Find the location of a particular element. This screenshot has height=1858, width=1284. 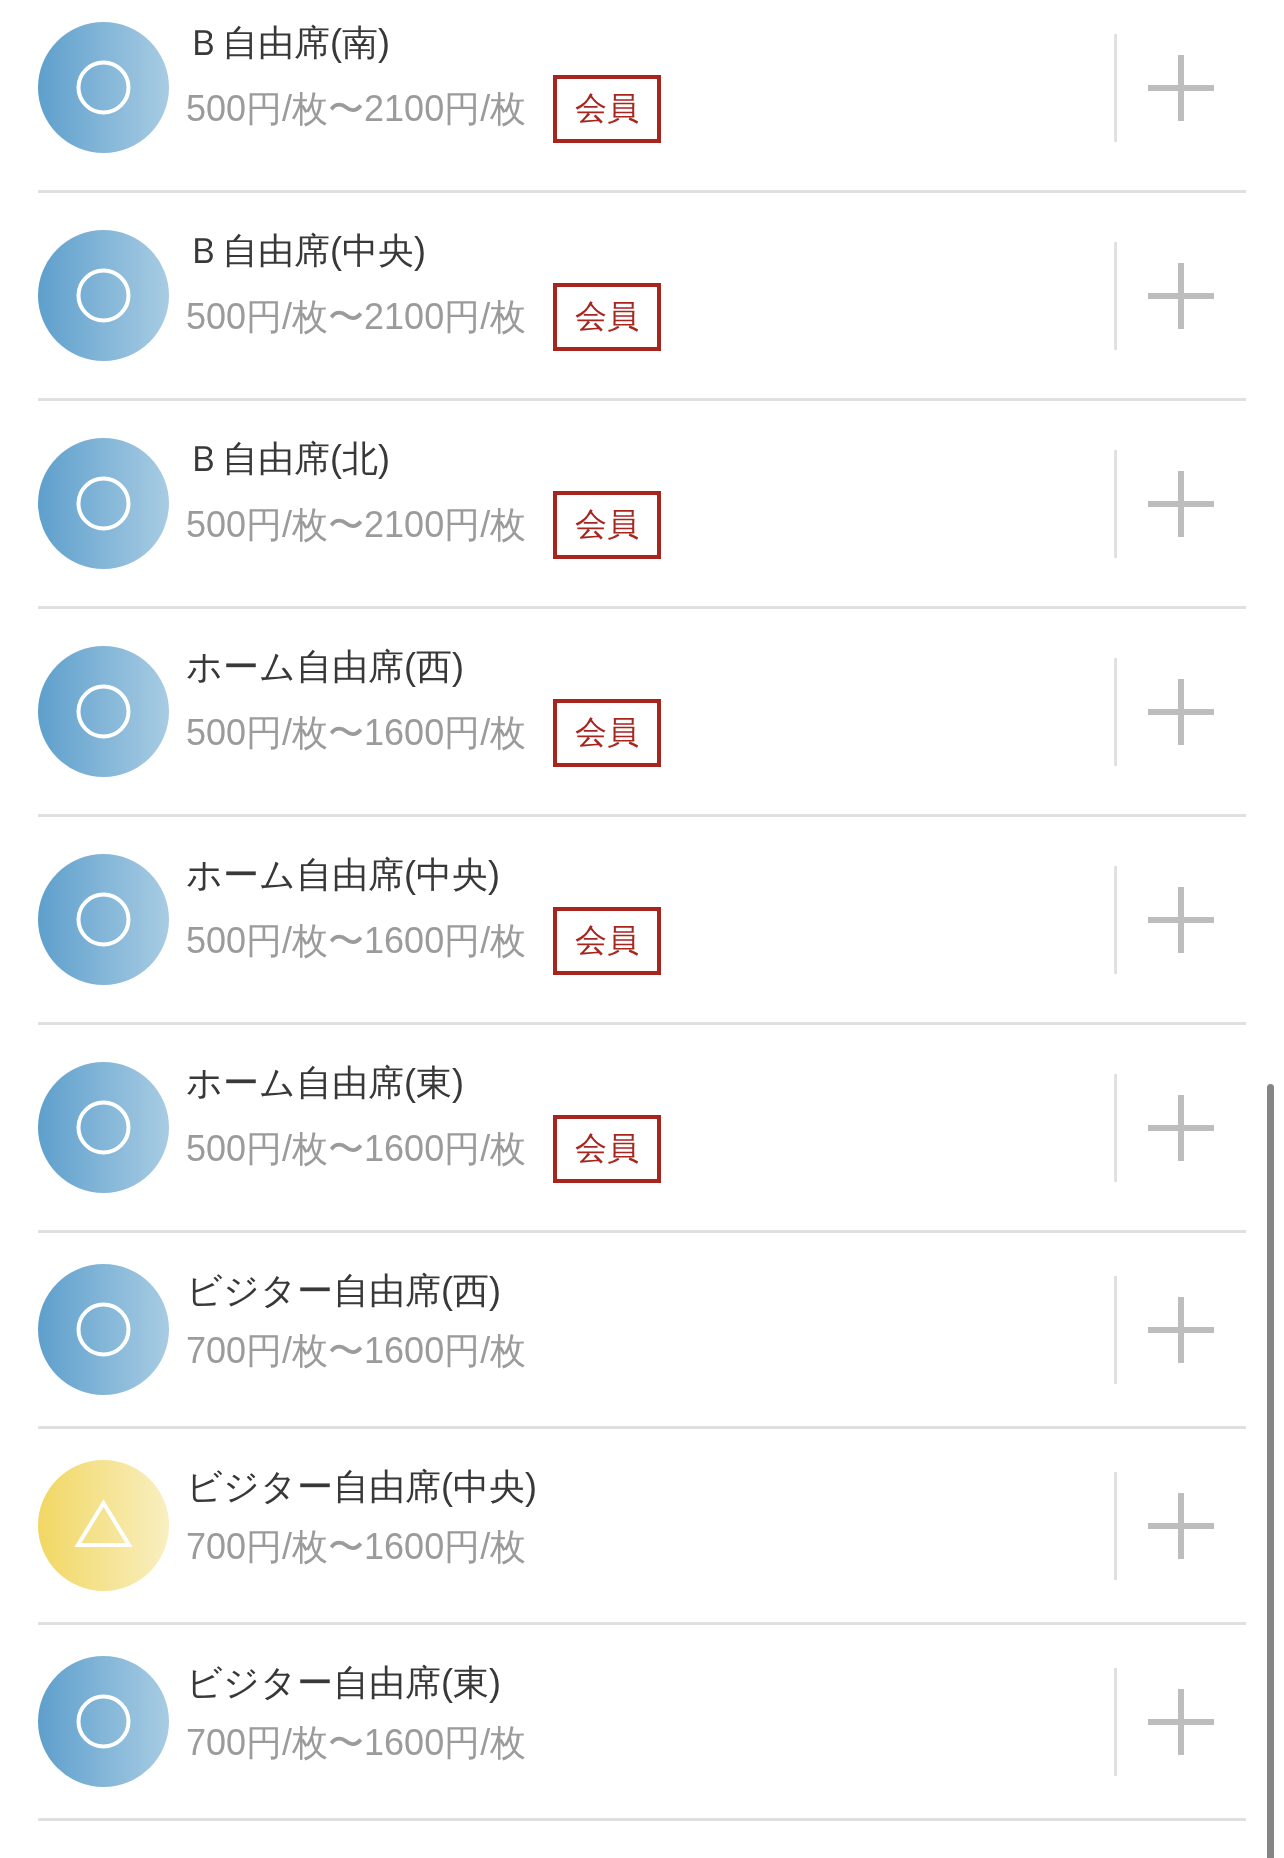

seat-name: ビジター自由席(西) is located at coordinates (343, 1291).